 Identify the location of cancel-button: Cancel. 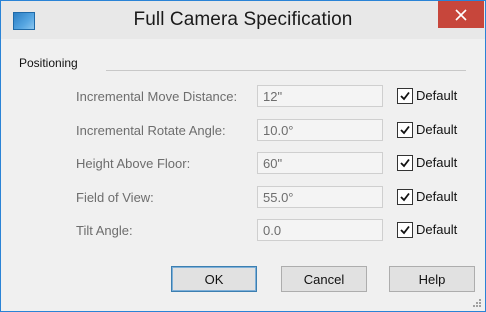
(324, 279).